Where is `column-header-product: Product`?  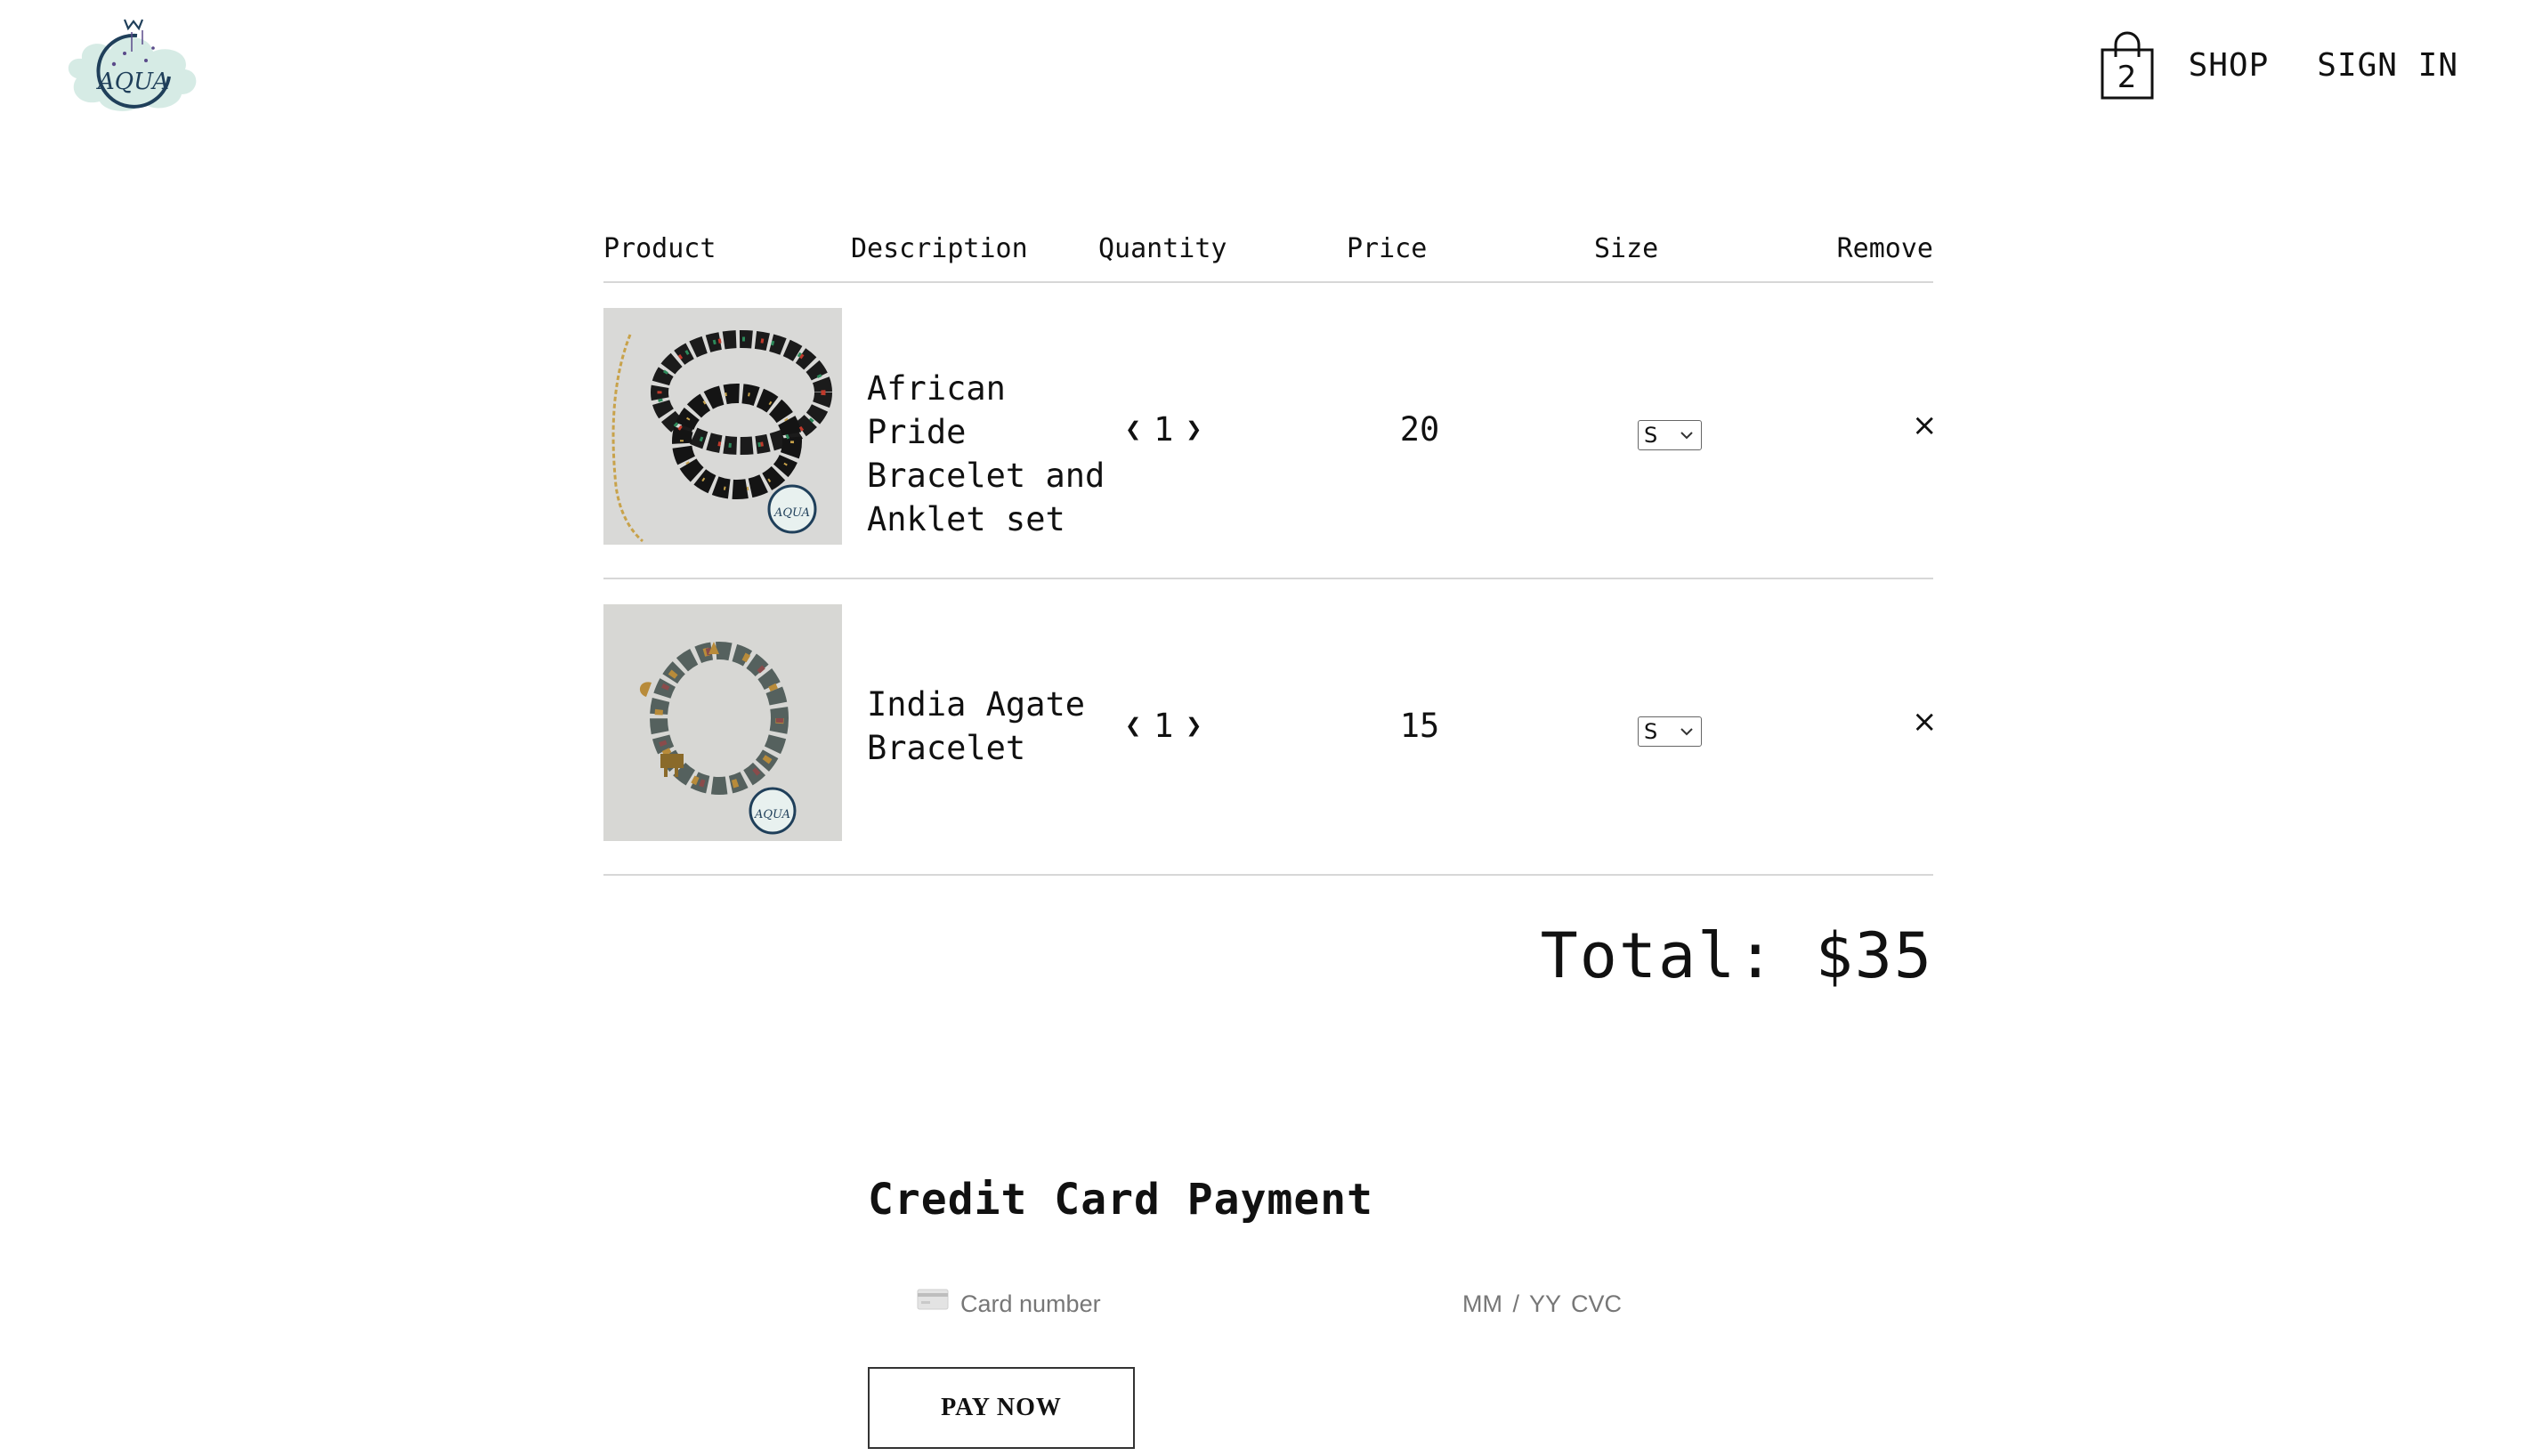 column-header-product: Product is located at coordinates (660, 249).